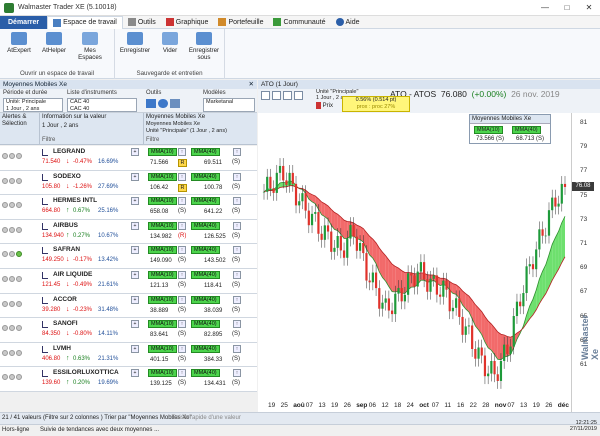  What do you see at coordinates (299, 22) in the screenshot?
I see `tab-community: Communauté` at bounding box center [299, 22].